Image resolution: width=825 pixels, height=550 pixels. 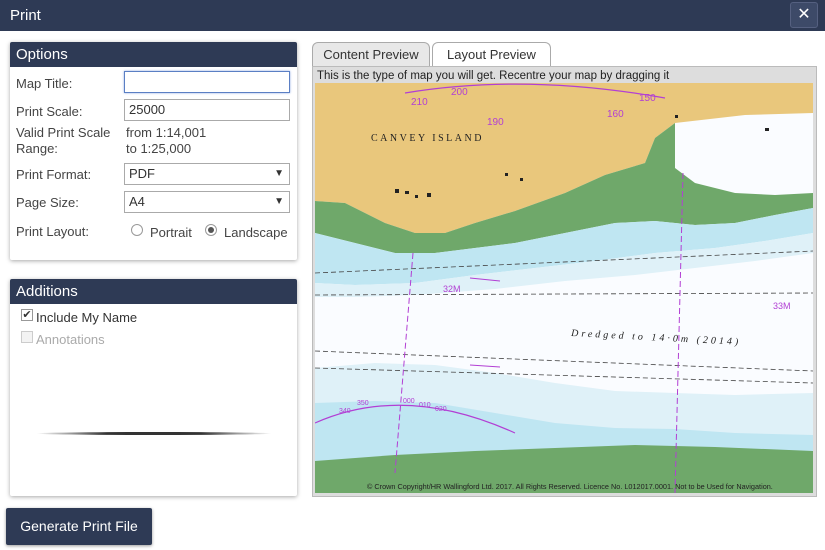 What do you see at coordinates (153, 291) in the screenshot?
I see `additions-heading: Additions` at bounding box center [153, 291].